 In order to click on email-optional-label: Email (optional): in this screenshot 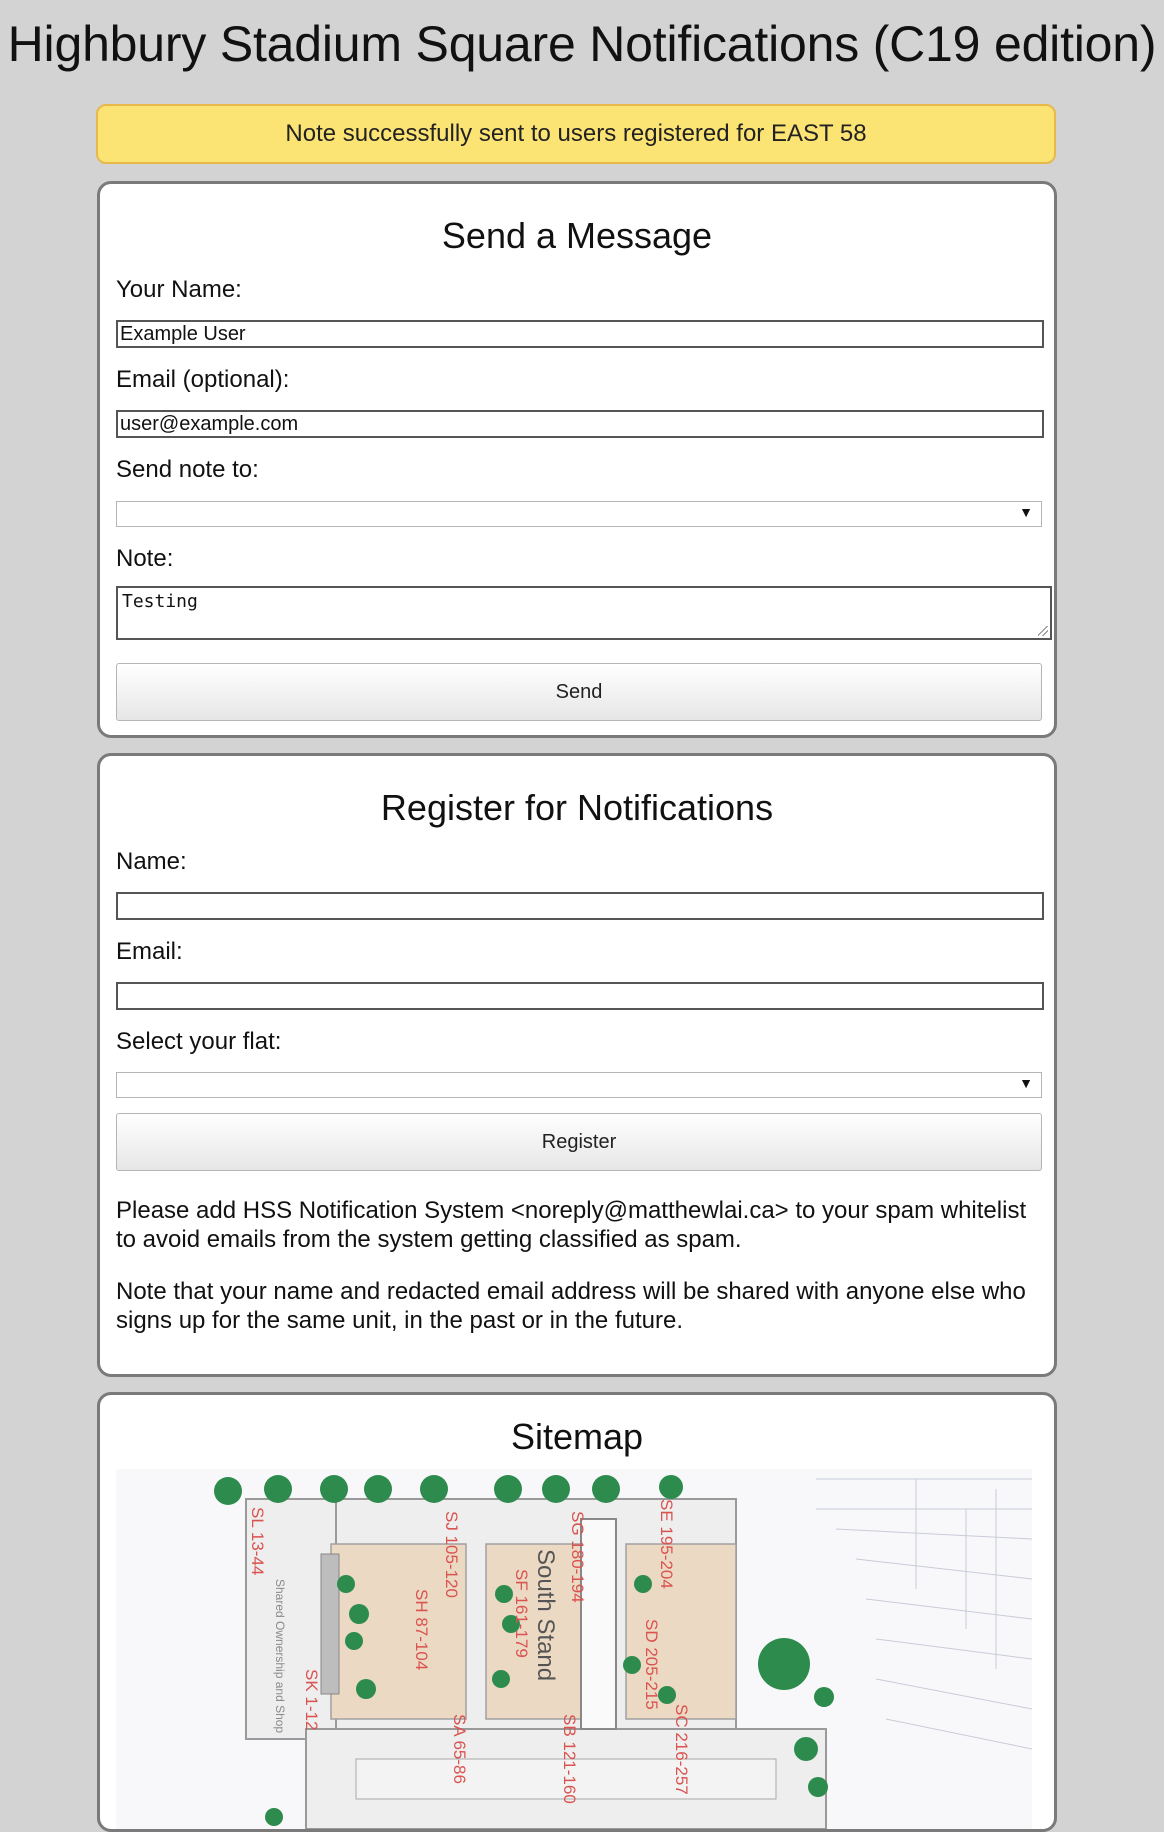, I will do `click(203, 379)`.